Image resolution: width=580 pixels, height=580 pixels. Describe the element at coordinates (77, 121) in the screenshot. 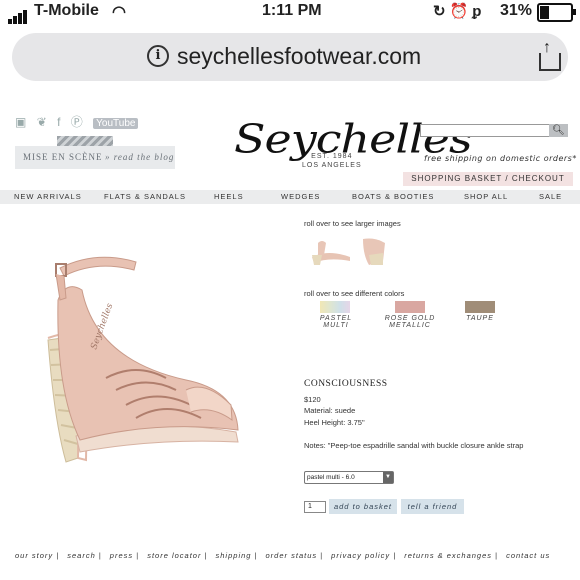

I see `pinterest-icon: Ⓟ` at that location.